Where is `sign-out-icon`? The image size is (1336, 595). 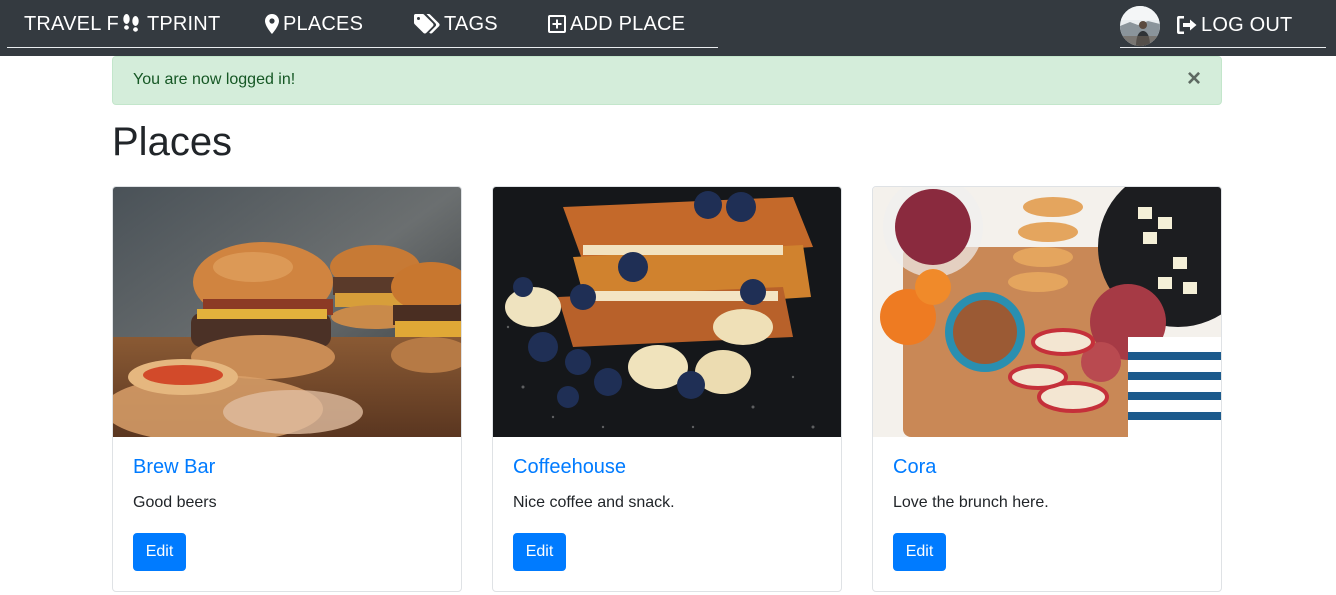
sign-out-icon is located at coordinates (1189, 25).